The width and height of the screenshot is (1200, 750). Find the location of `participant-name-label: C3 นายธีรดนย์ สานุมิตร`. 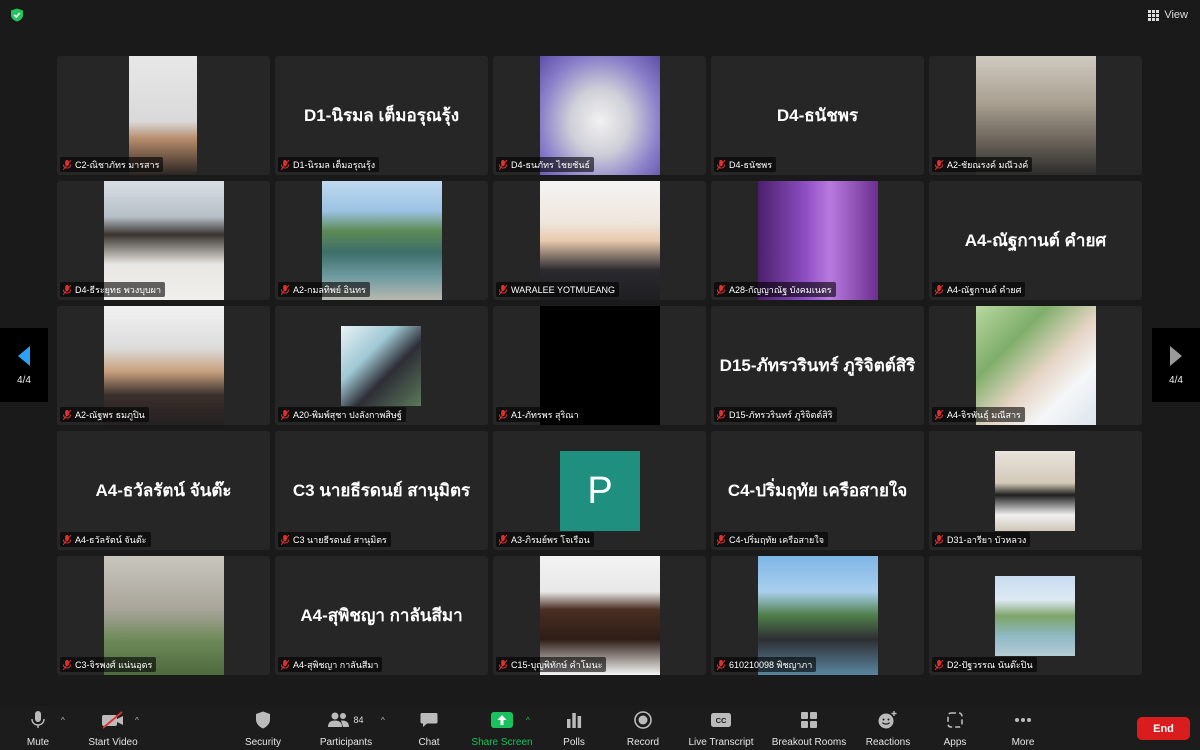

participant-name-label: C3 นายธีรดนย์ สานุมิตร is located at coordinates (334, 539).